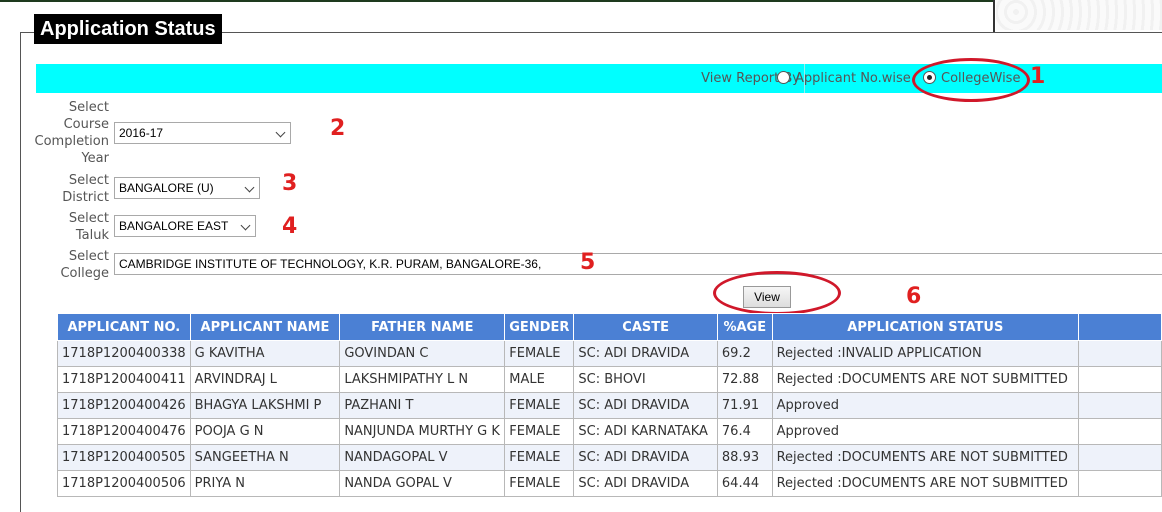 This screenshot has width=1162, height=512. Describe the element at coordinates (174, 226) in the screenshot. I see `taluk-select-value: BANGALORE EAST` at that location.